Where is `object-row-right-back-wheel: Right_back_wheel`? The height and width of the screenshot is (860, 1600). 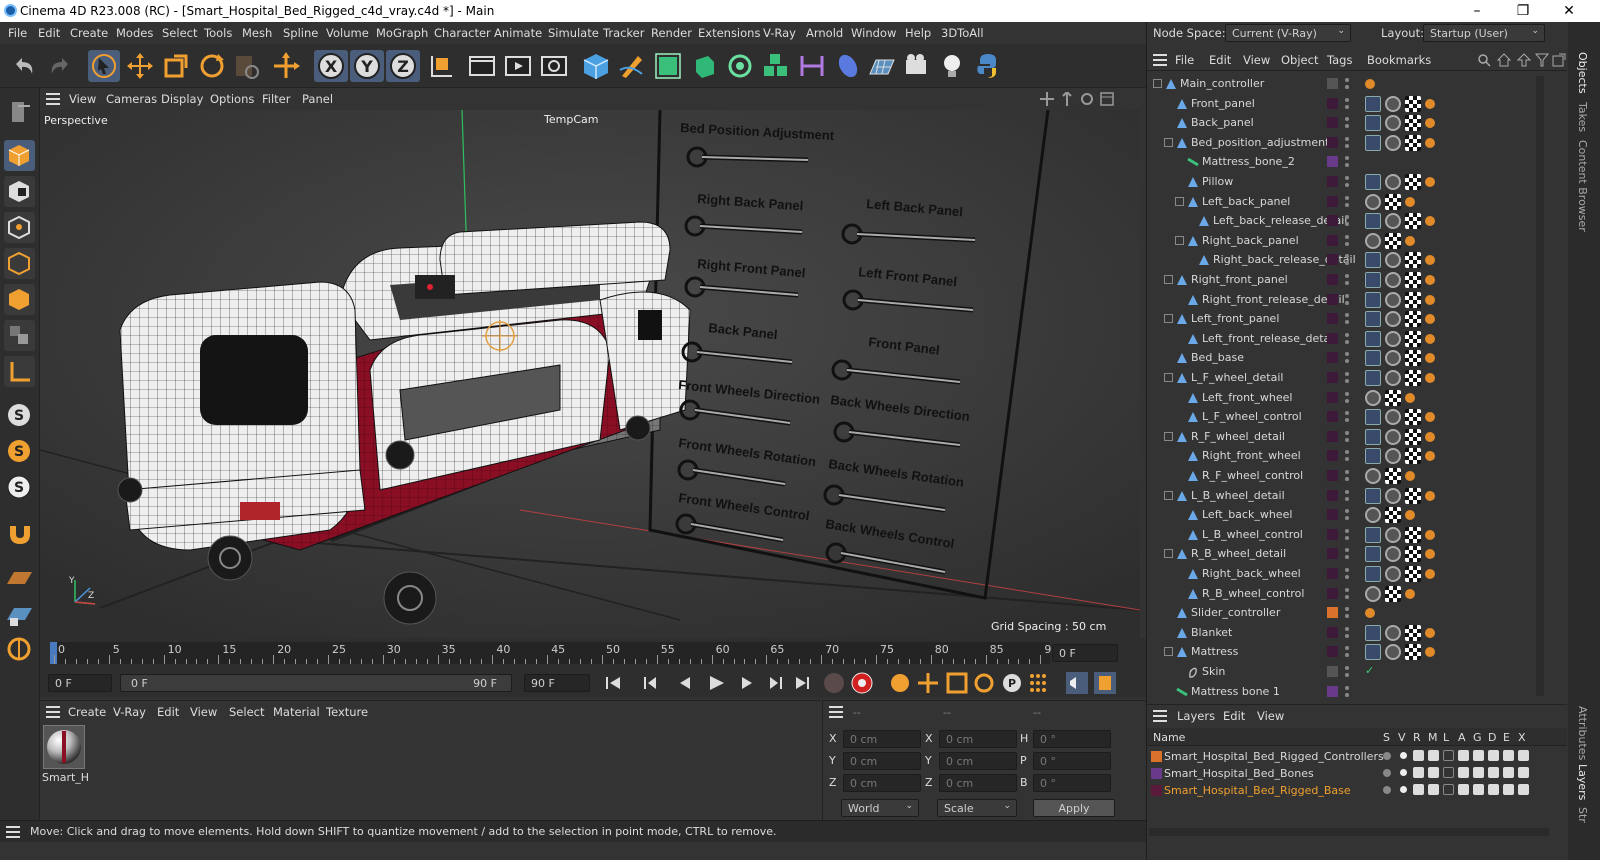 object-row-right-back-wheel: Right_back_wheel is located at coordinates (1349, 574).